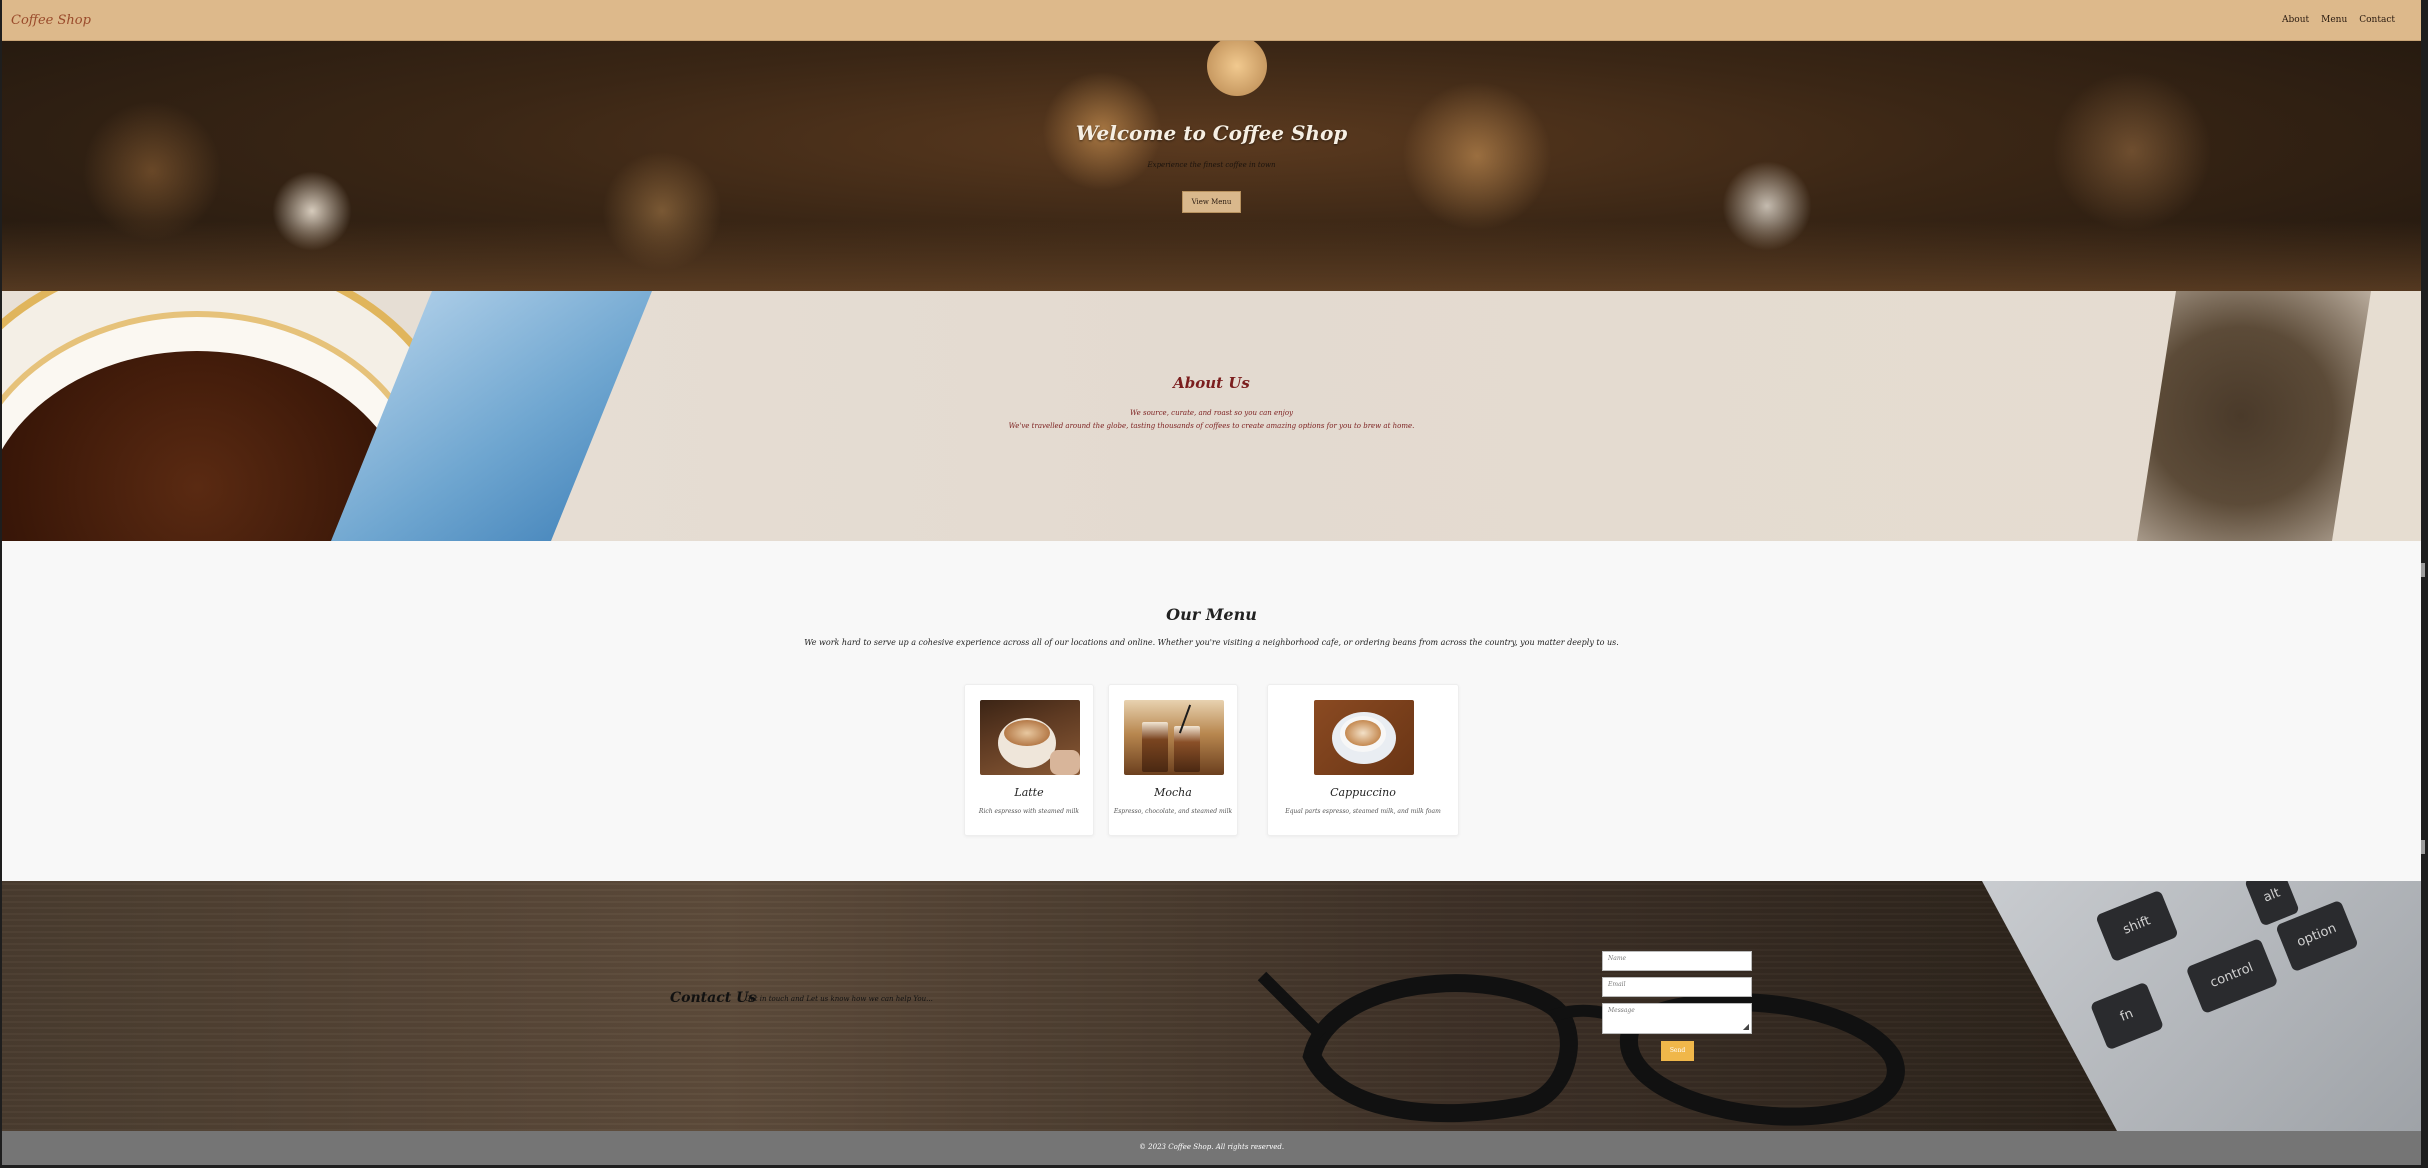 Image resolution: width=2428 pixels, height=1168 pixels. I want to click on keyboard-key: shift, so click(2137, 926).